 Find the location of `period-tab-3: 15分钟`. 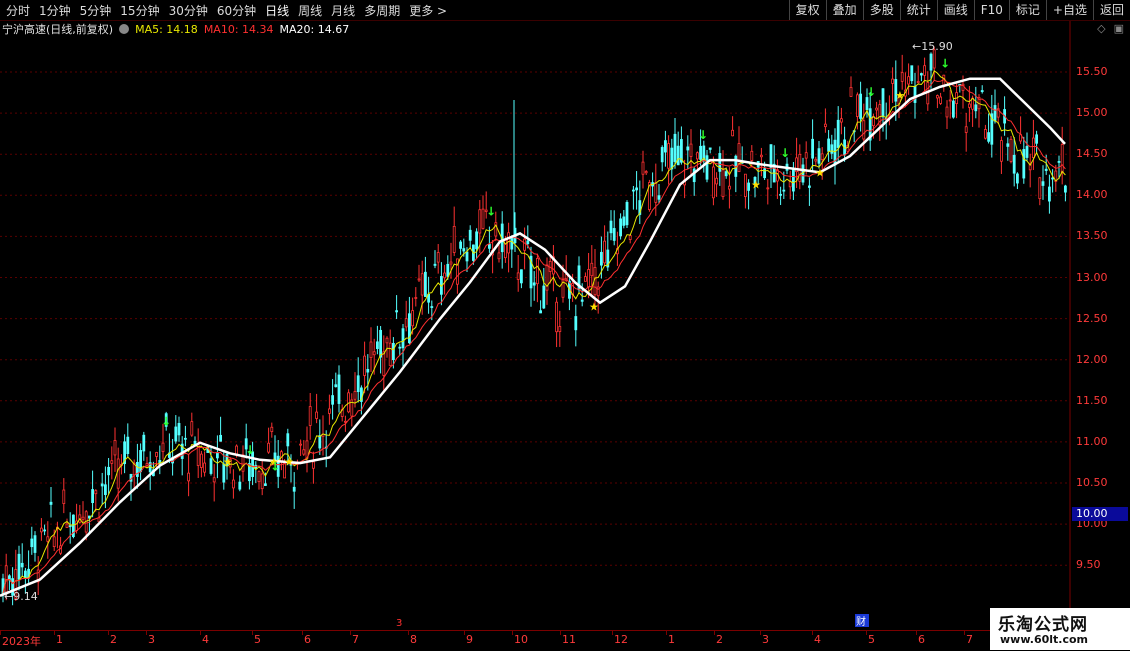

period-tab-3: 15分钟 is located at coordinates (142, 10).